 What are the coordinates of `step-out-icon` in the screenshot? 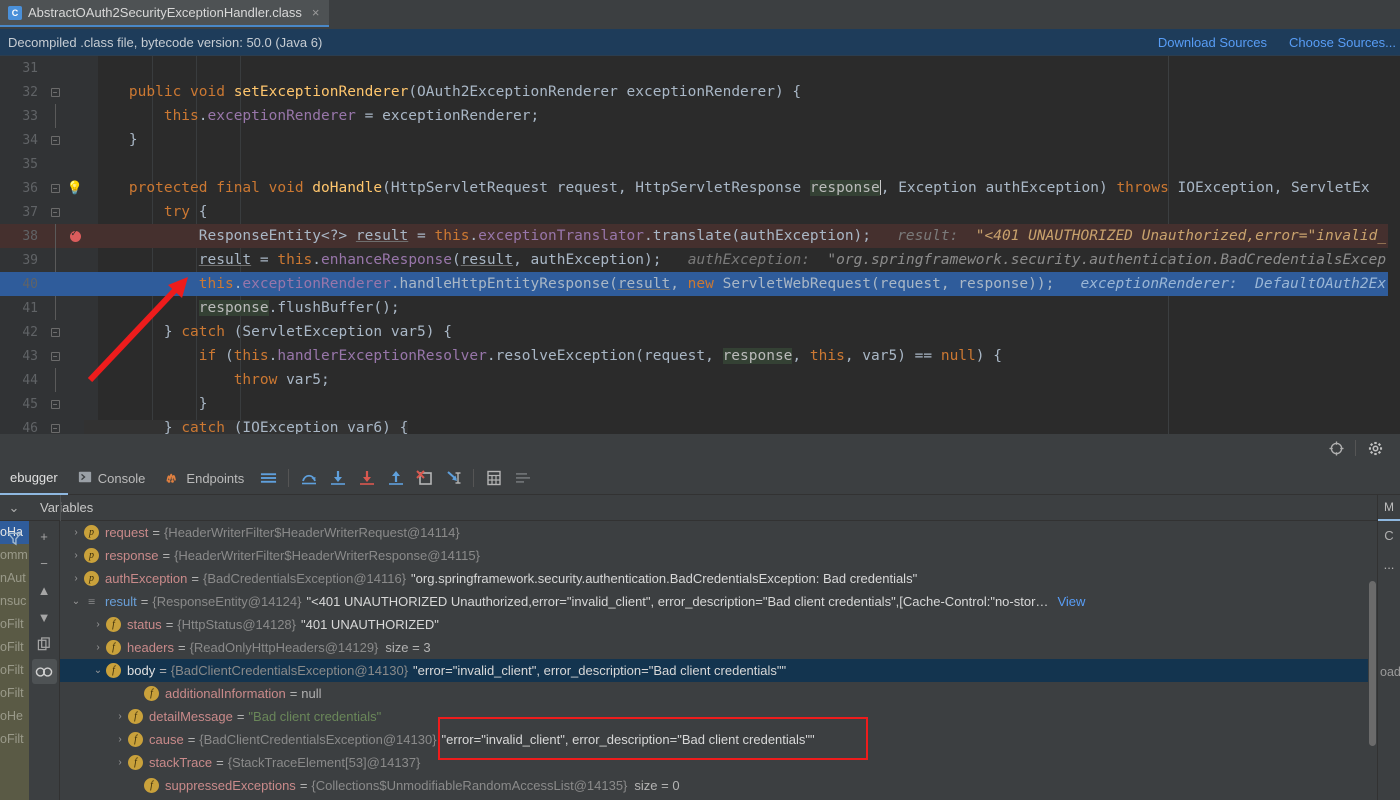 It's located at (395, 478).